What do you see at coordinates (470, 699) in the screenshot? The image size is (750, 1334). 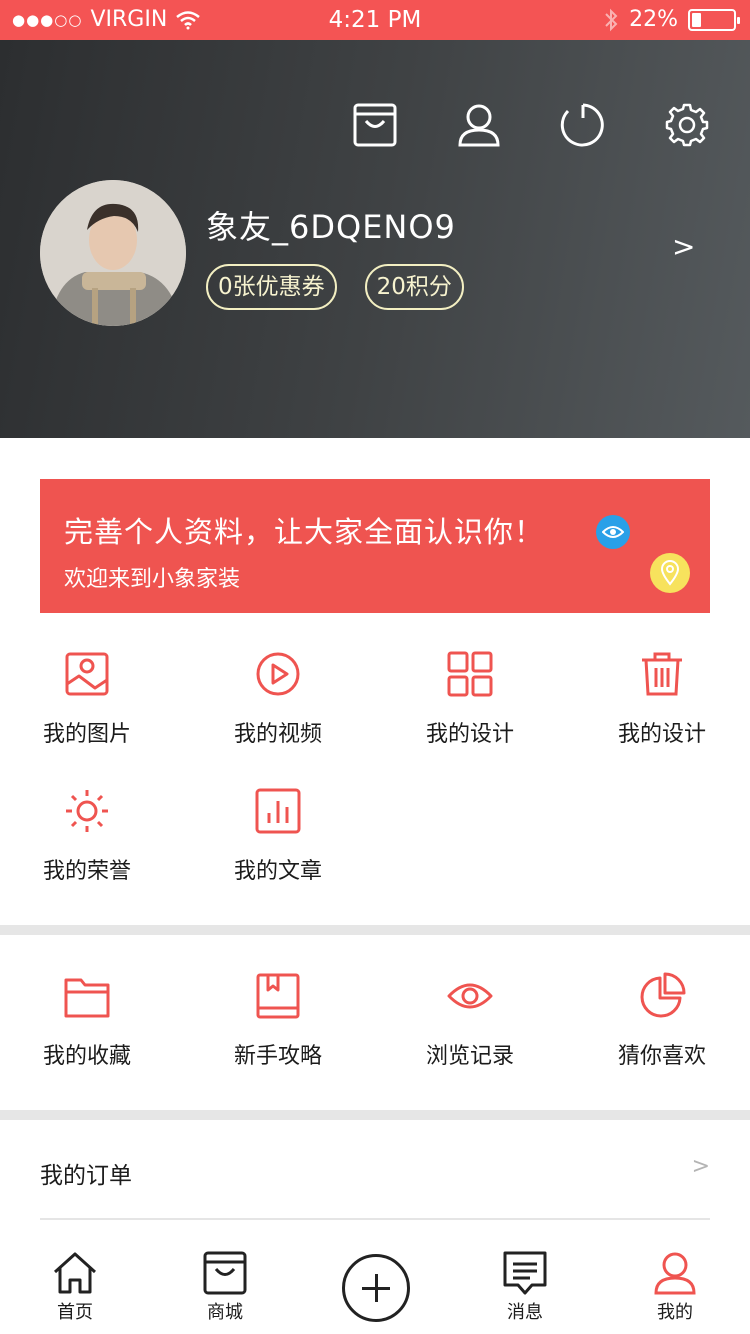 I see `grid-item-my-designs: 我的设计` at bounding box center [470, 699].